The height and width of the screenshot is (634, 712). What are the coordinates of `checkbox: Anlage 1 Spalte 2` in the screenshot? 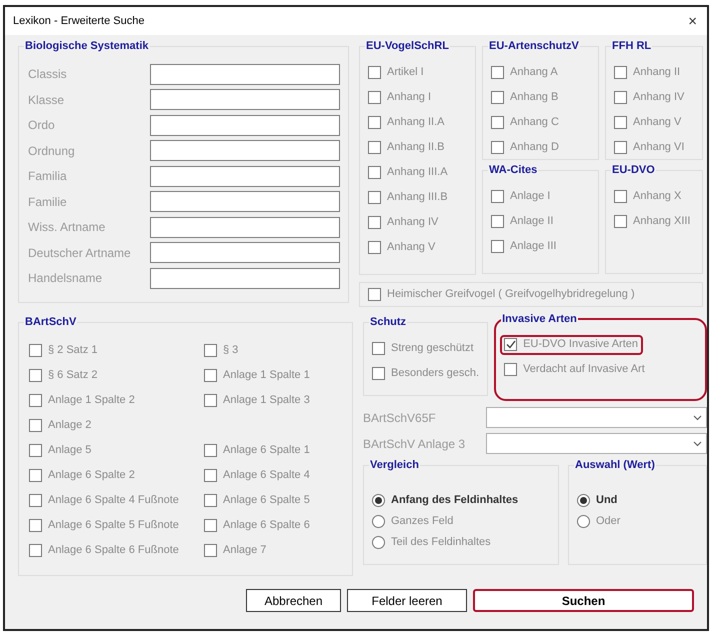 It's located at (82, 400).